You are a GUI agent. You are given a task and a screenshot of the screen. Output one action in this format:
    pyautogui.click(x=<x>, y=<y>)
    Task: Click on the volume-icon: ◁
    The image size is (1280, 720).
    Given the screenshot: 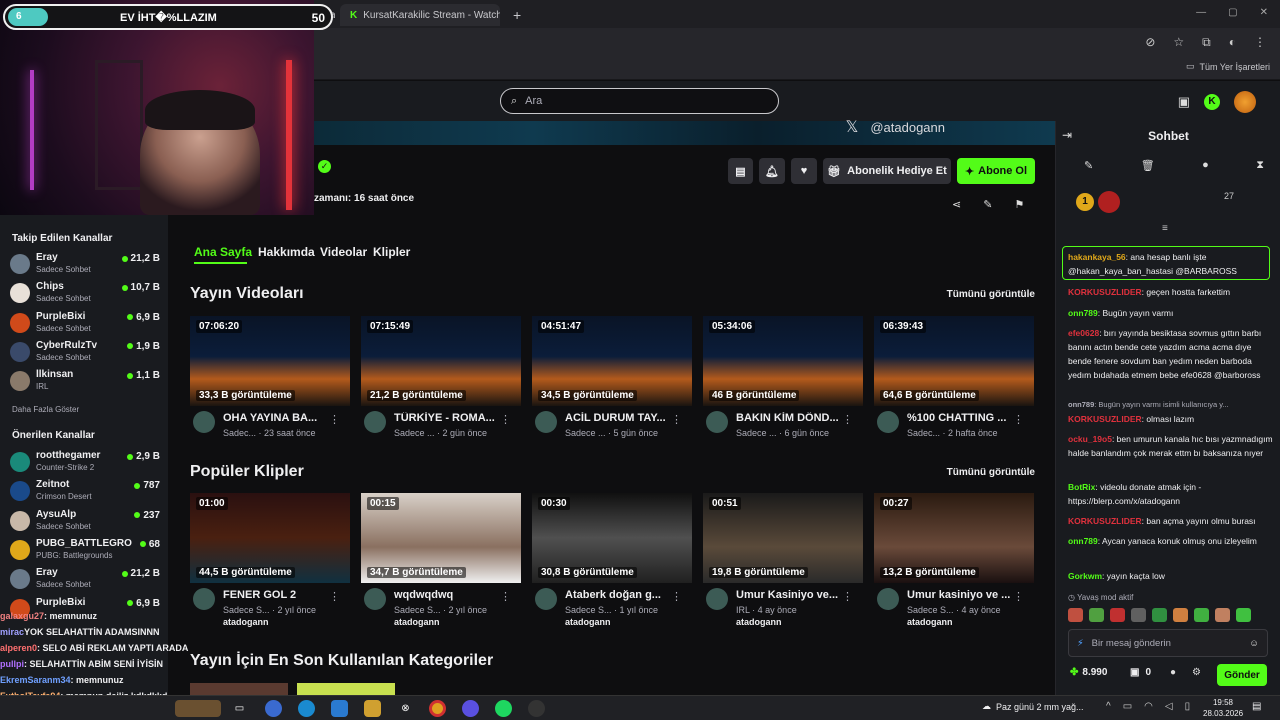 What is the action you would take?
    pyautogui.click(x=1169, y=706)
    